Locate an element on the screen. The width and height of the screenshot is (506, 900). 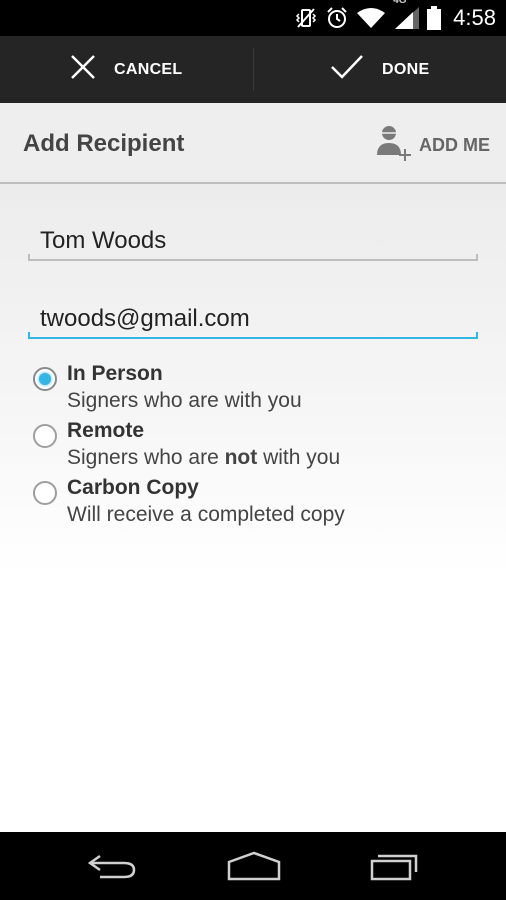
status-clock: 4:58 is located at coordinates (474, 17).